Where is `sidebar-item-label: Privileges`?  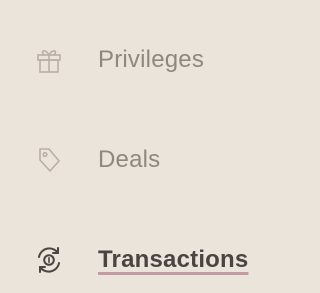
sidebar-item-label: Privileges is located at coordinates (151, 59).